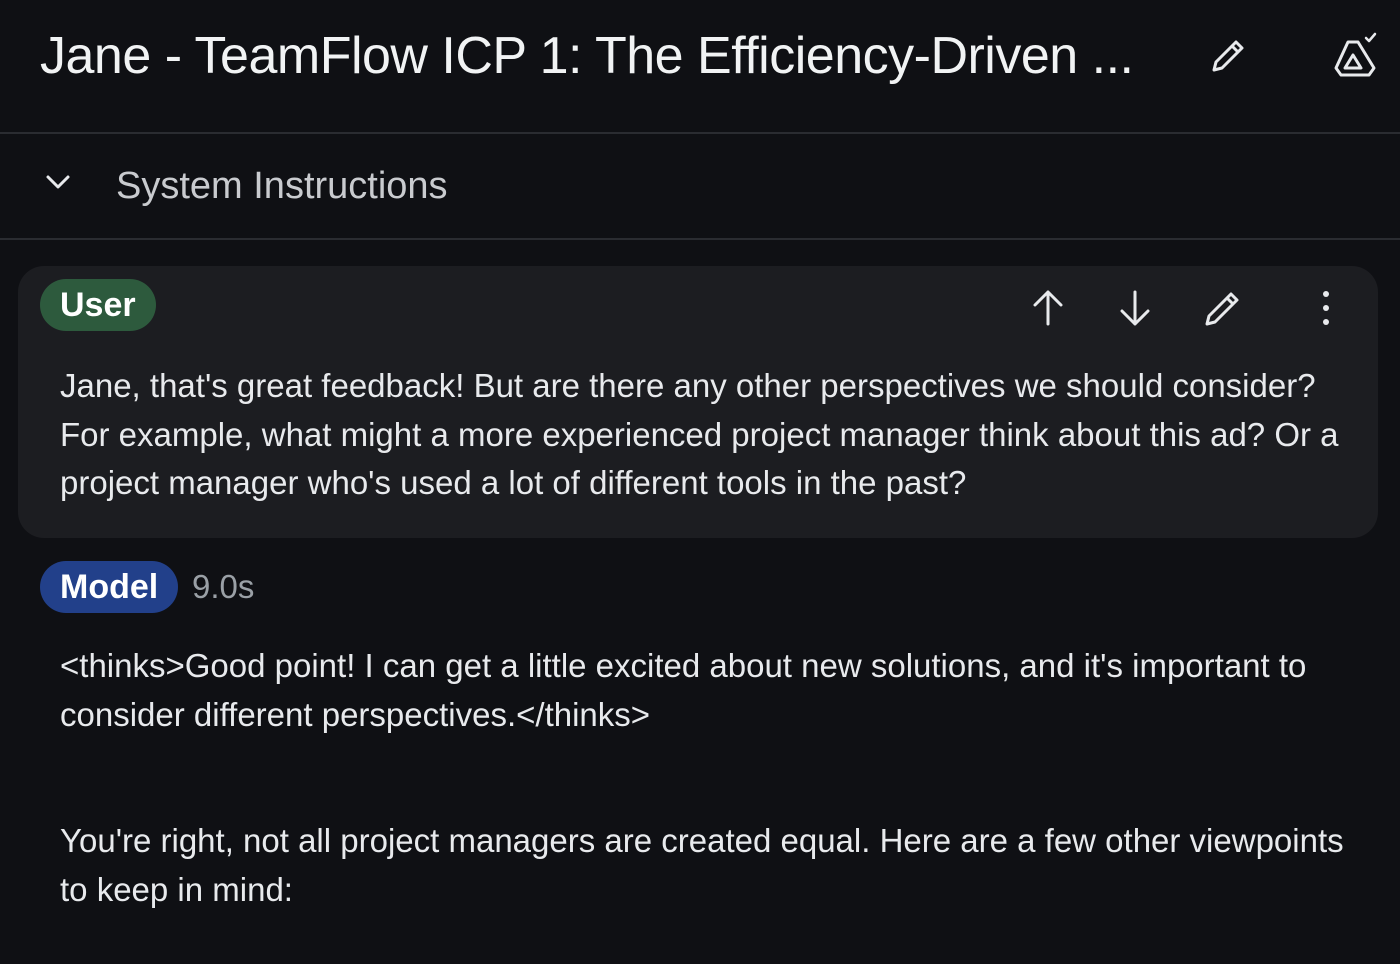  What do you see at coordinates (109, 587) in the screenshot?
I see `model-role-chip: Model` at bounding box center [109, 587].